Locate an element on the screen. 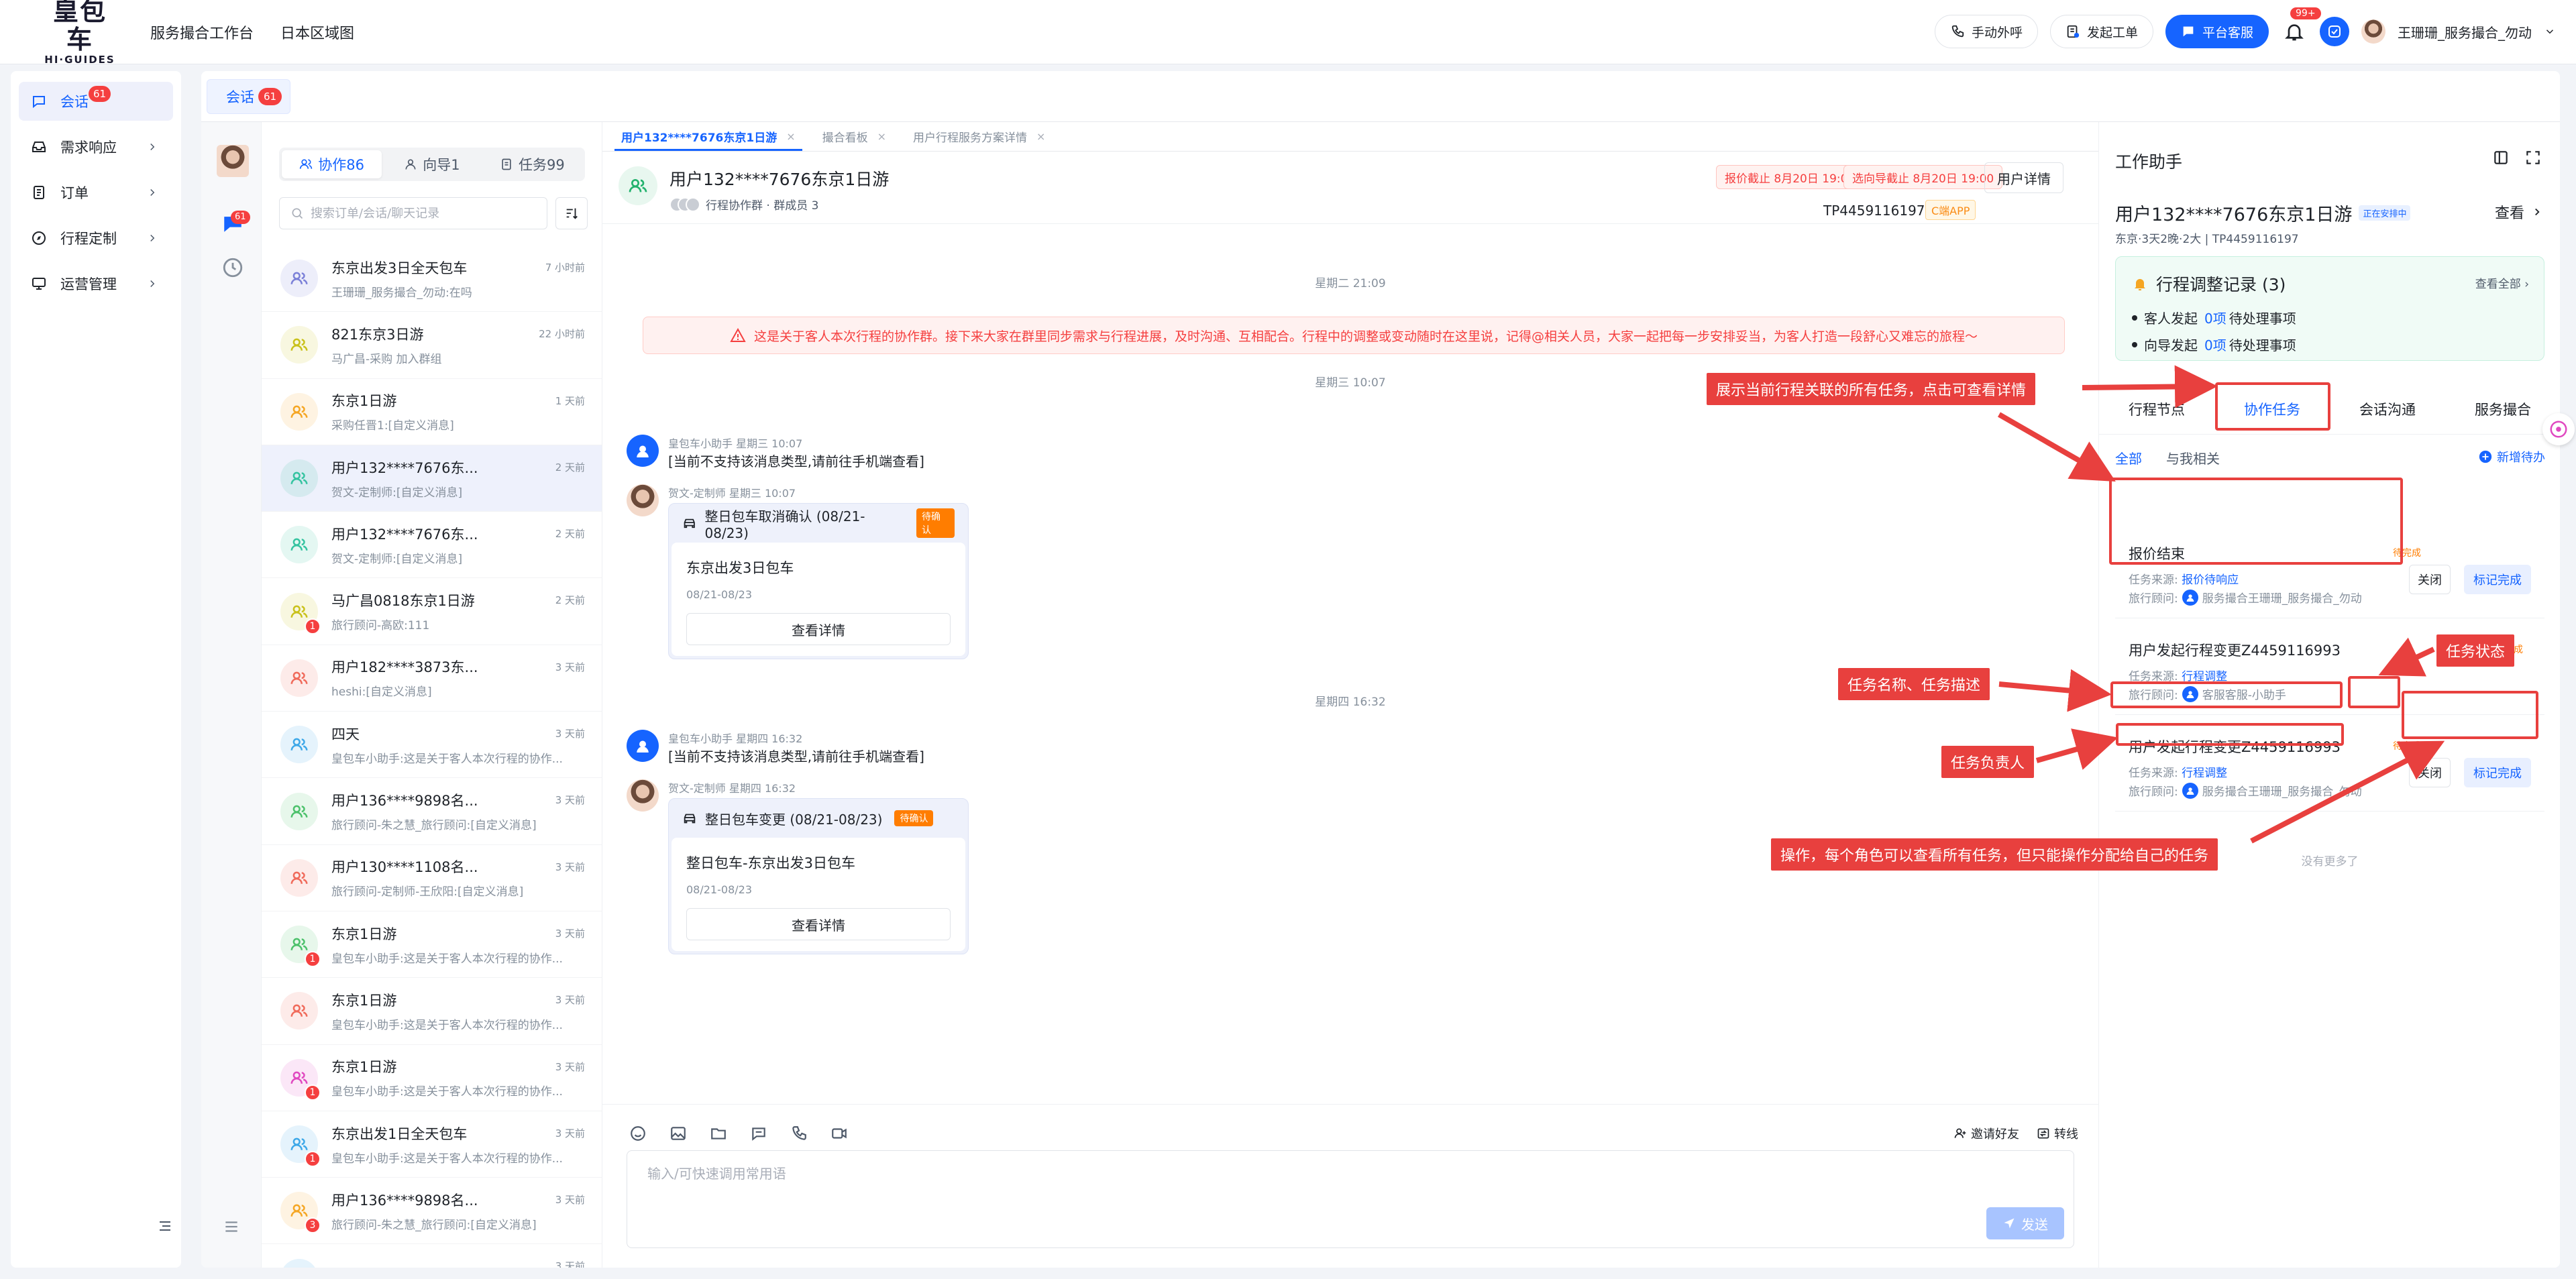  tab-communication: 会话沟通 is located at coordinates (2387, 409).